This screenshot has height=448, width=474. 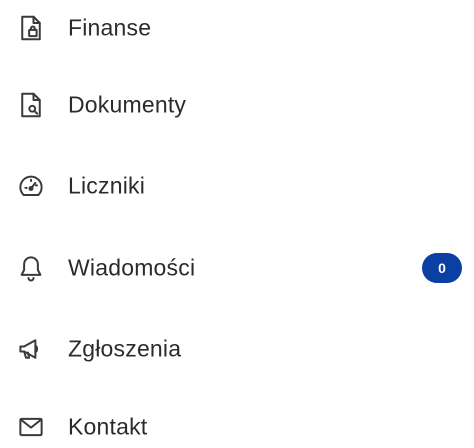 What do you see at coordinates (237, 268) in the screenshot?
I see `menu-item-wiadomosci: Wiadomości 0` at bounding box center [237, 268].